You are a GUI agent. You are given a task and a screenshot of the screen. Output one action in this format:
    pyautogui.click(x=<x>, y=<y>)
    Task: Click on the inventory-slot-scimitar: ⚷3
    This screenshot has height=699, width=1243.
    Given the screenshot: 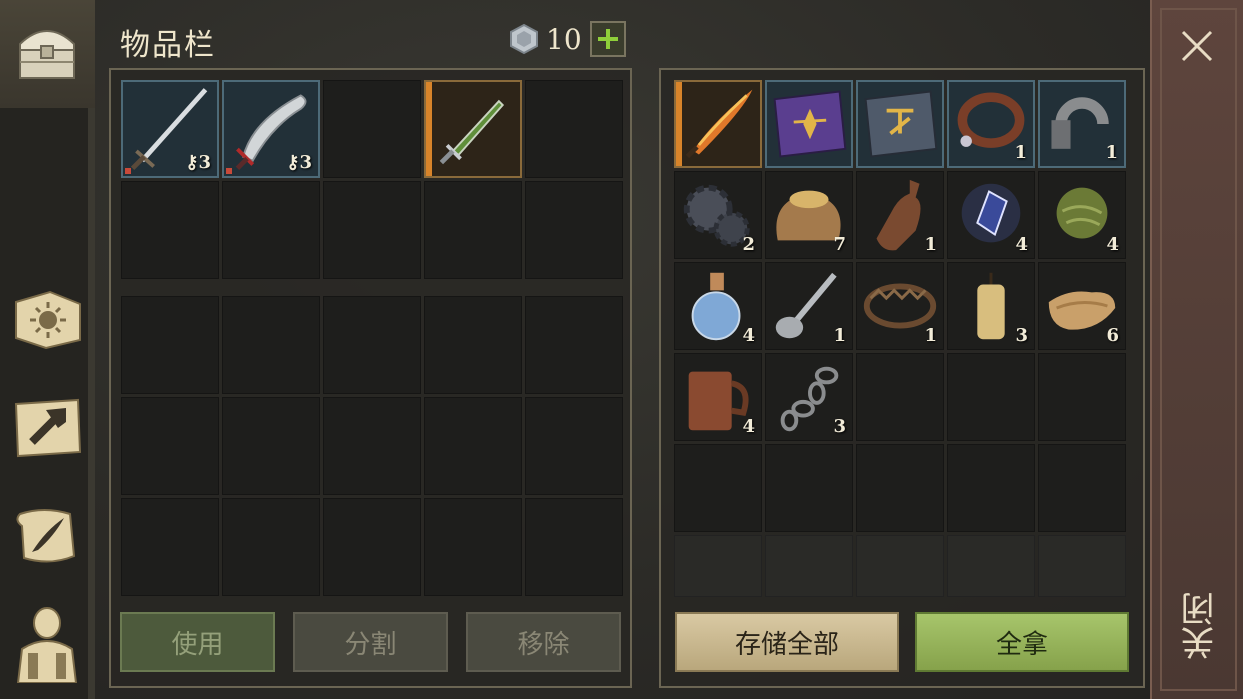 What is the action you would take?
    pyautogui.click(x=271, y=129)
    